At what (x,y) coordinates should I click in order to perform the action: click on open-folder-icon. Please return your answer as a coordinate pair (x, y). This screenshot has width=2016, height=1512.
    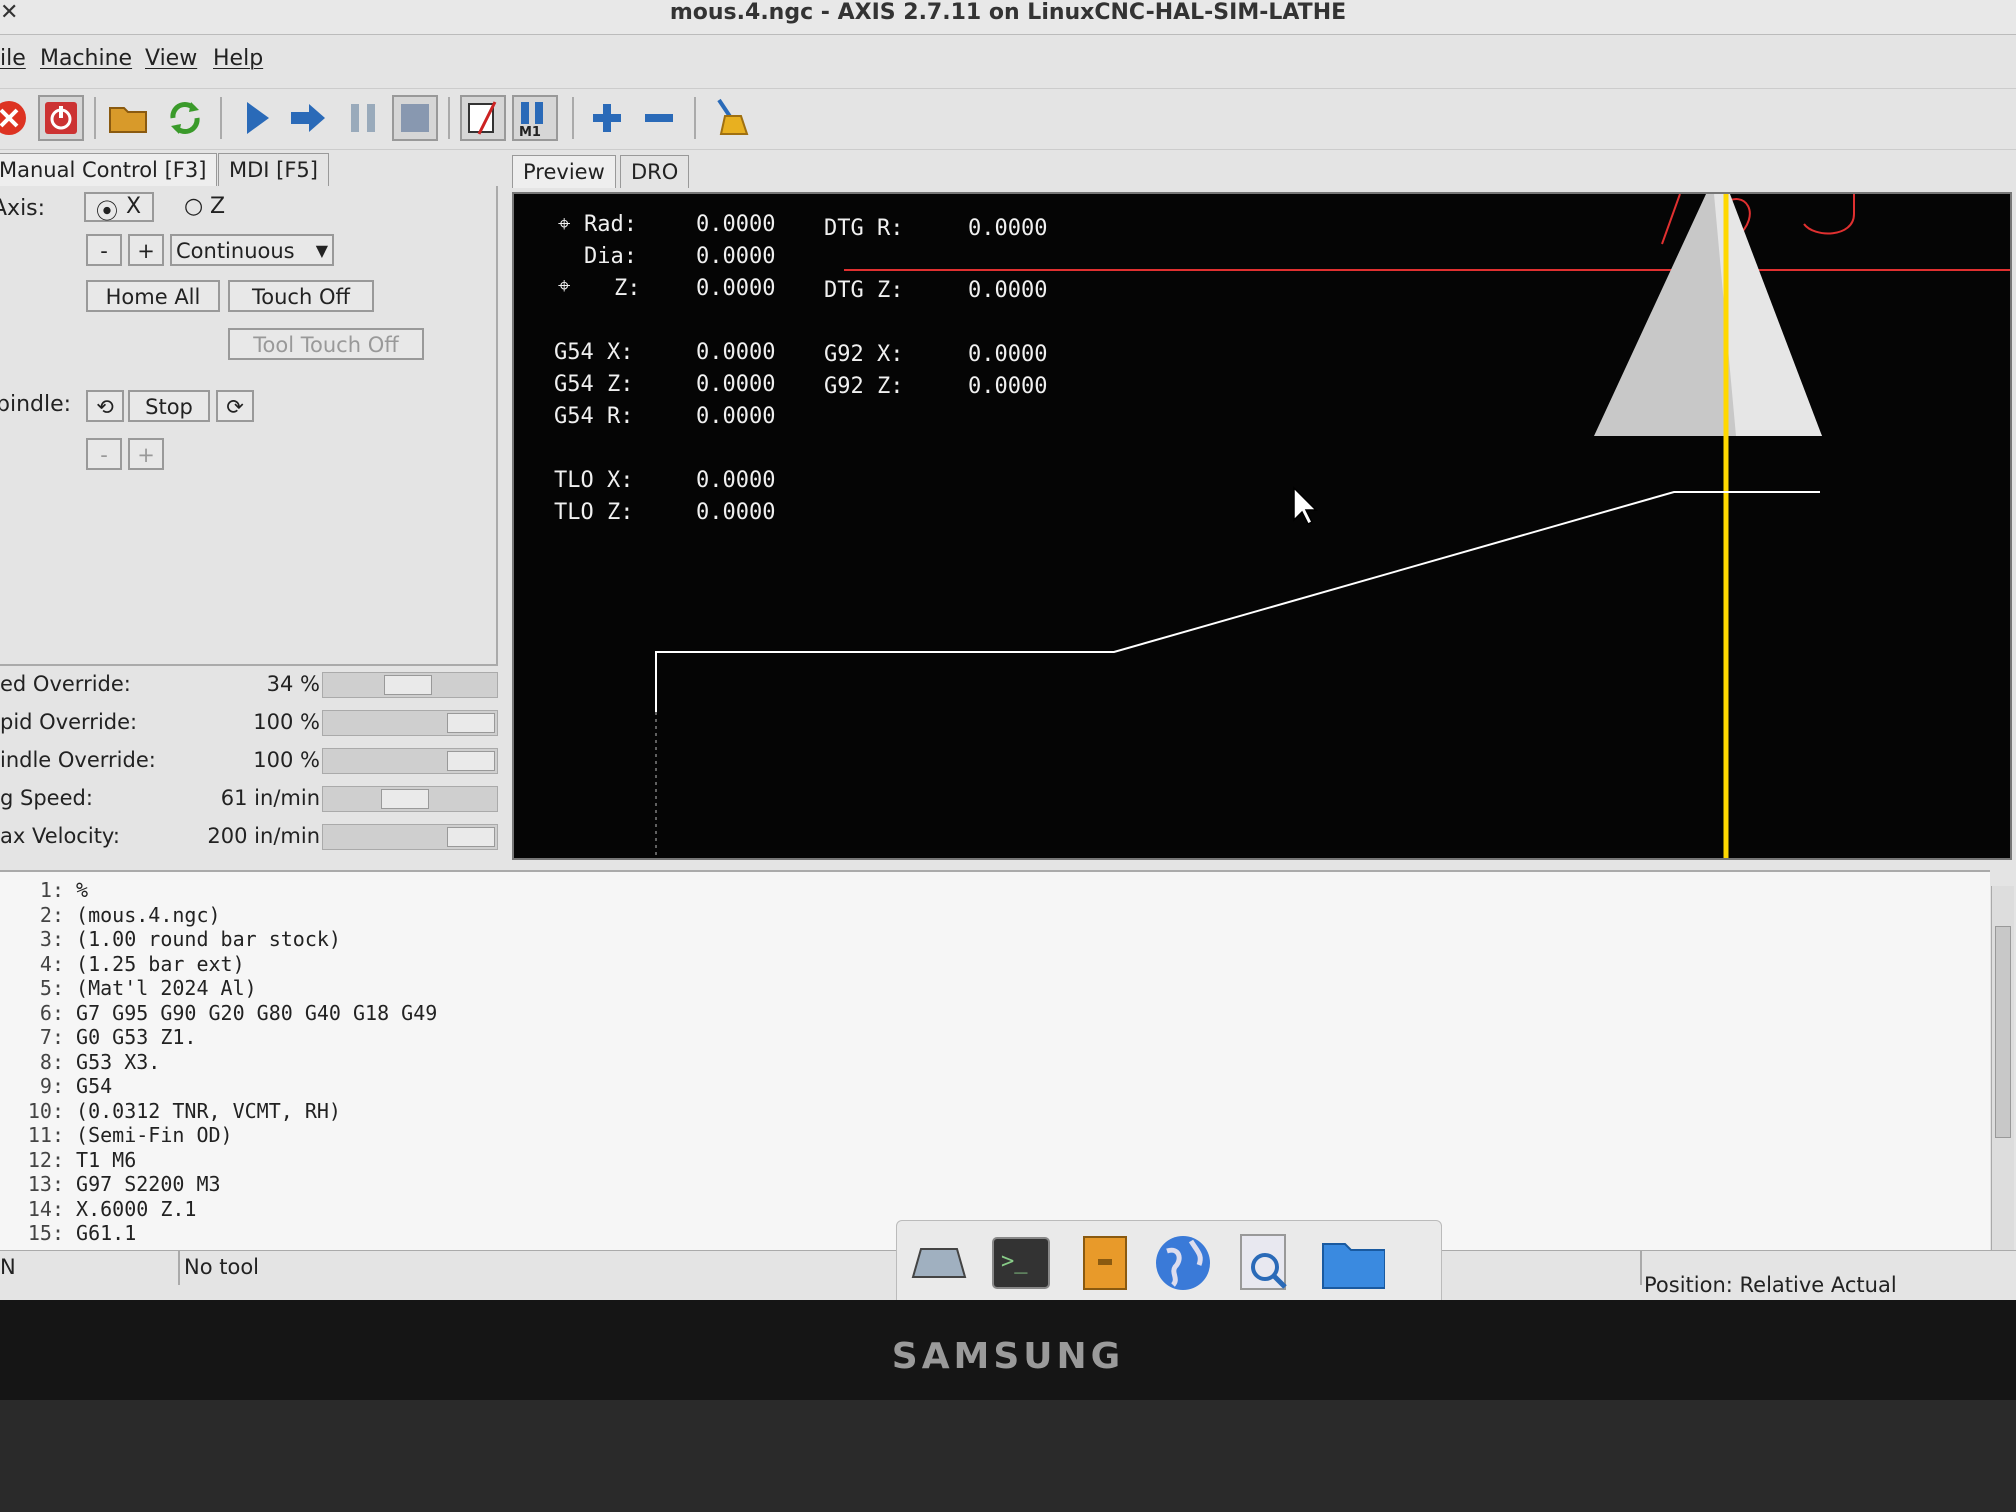
    Looking at the image, I should click on (129, 118).